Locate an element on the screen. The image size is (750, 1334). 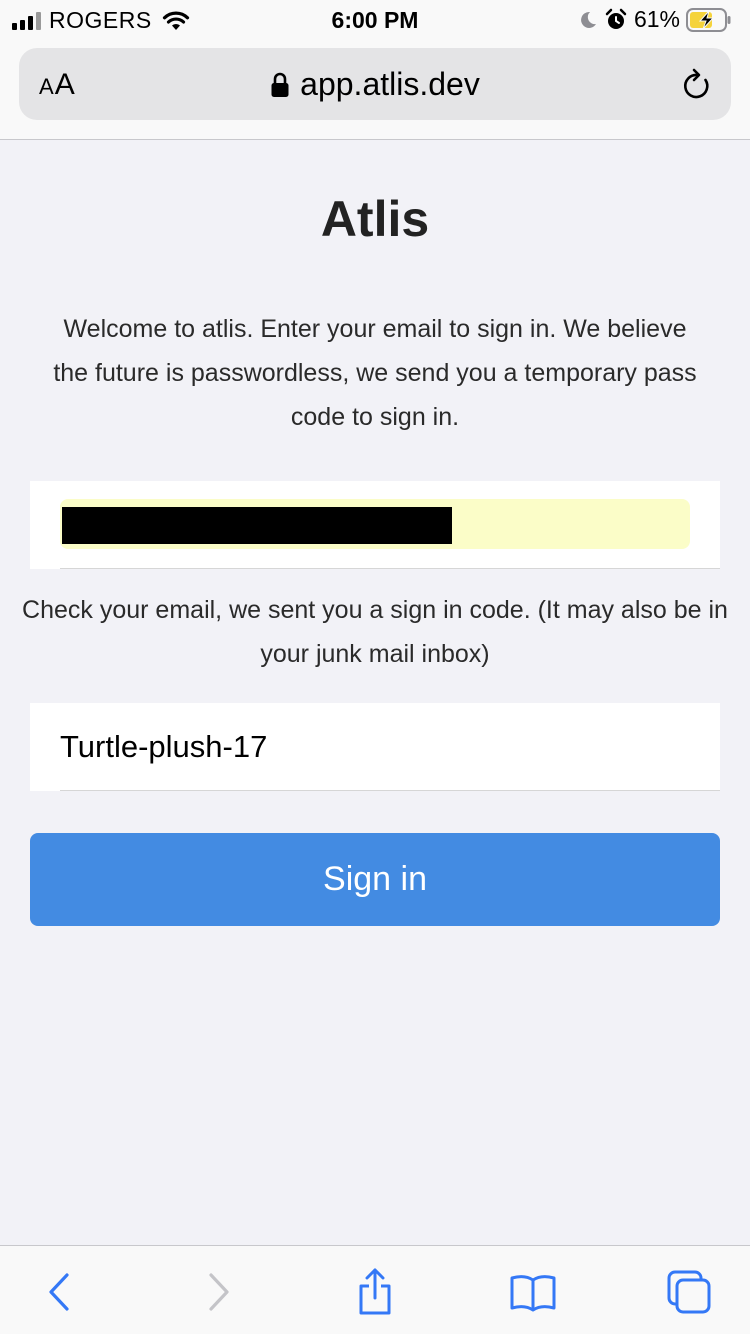
bookmarks-icon is located at coordinates (533, 1293).